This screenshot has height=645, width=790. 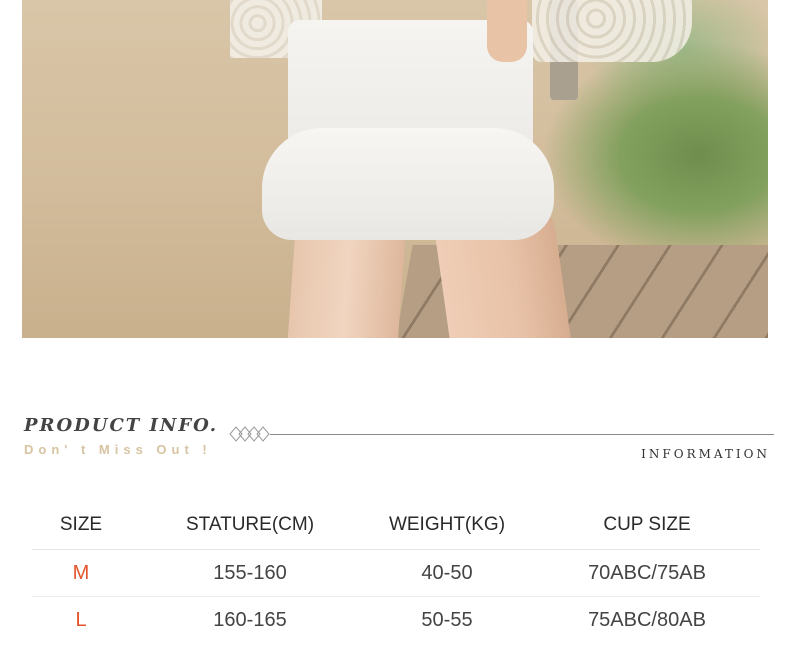 I want to click on cup-size-value: 70ABC/75AB, so click(x=647, y=573).